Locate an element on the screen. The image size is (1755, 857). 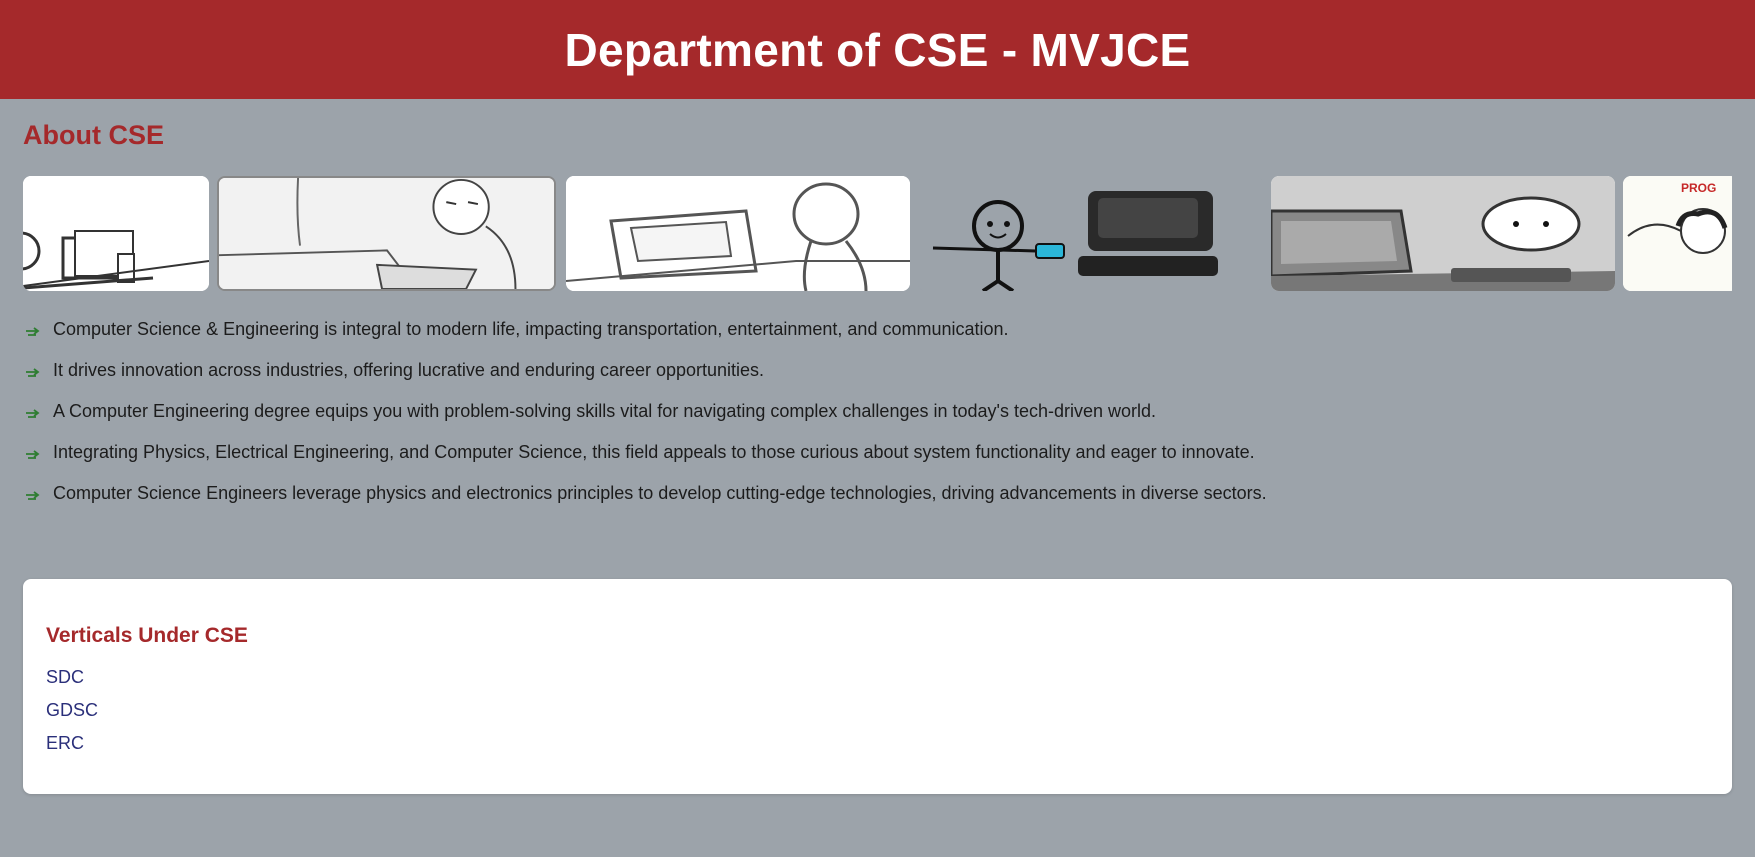
vertical-link-sdc: SDC is located at coordinates (65, 677).